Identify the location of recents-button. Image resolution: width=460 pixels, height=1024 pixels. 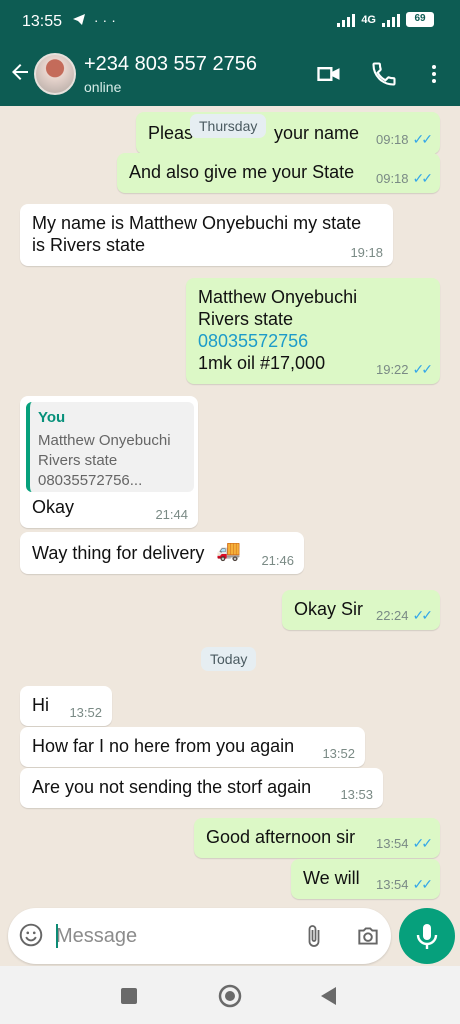
(129, 998).